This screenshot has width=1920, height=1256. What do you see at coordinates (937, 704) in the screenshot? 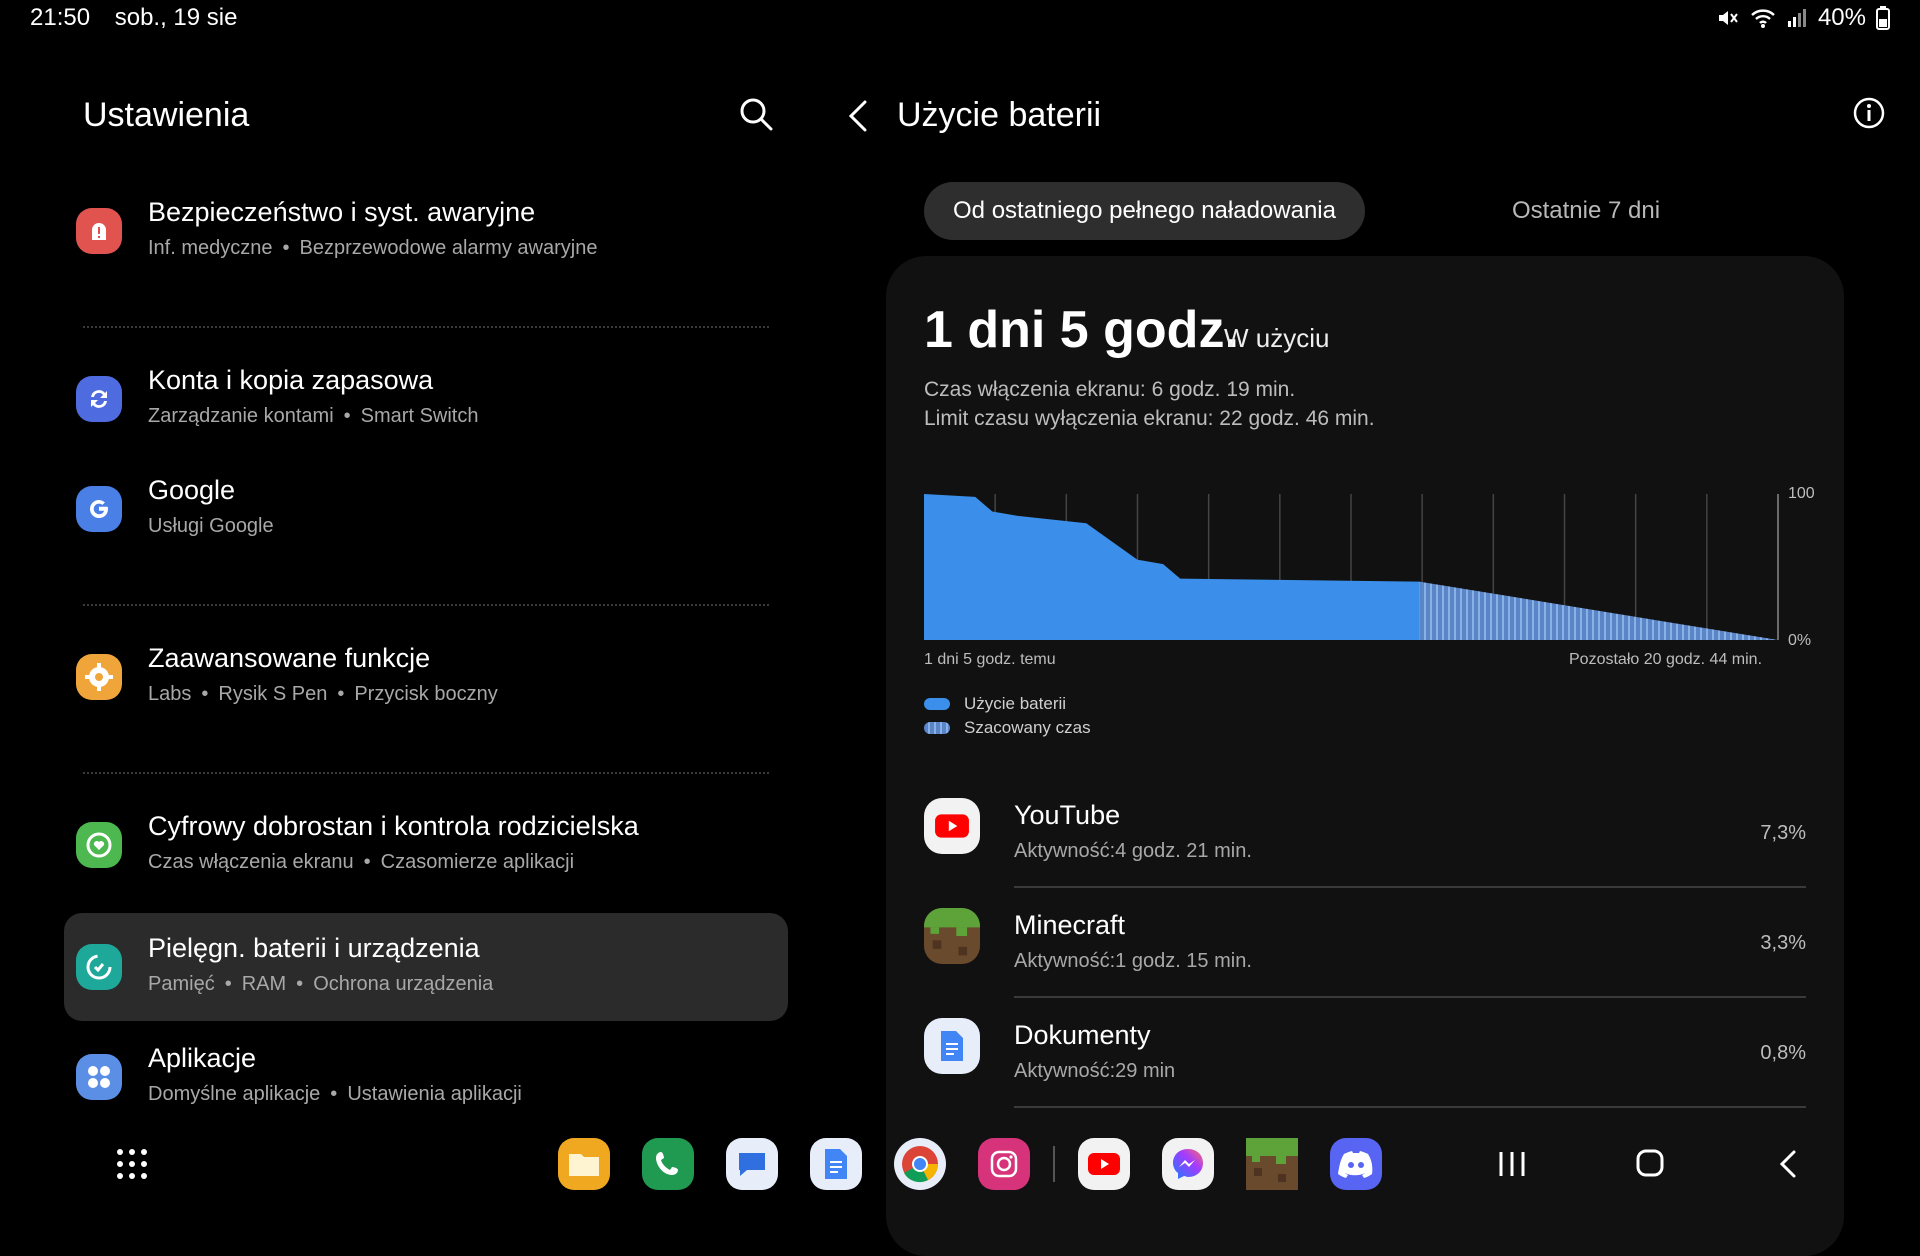
I see `legend-usage-swatch` at bounding box center [937, 704].